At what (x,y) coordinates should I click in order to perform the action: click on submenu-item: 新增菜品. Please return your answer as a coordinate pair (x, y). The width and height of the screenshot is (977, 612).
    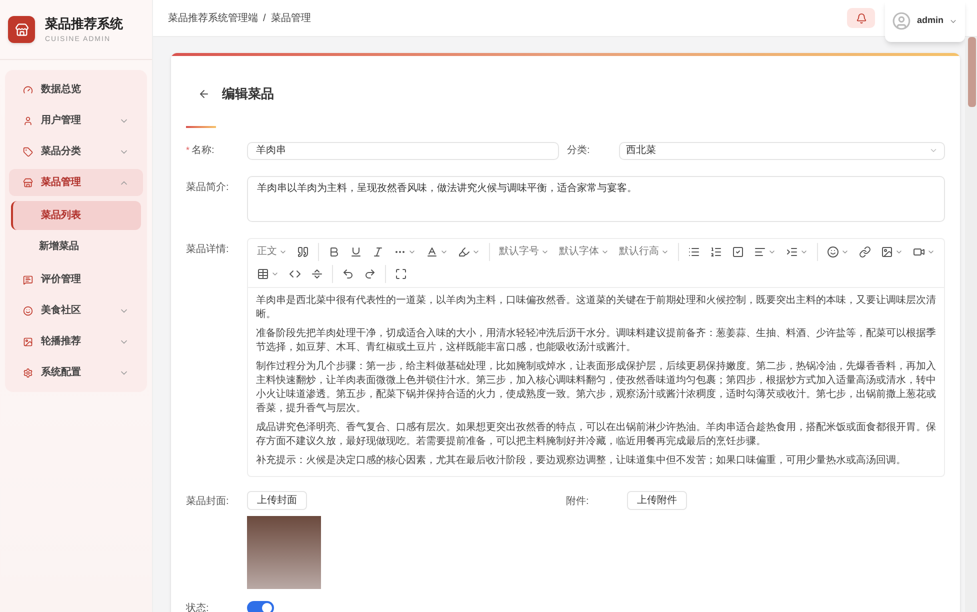
    Looking at the image, I should click on (76, 246).